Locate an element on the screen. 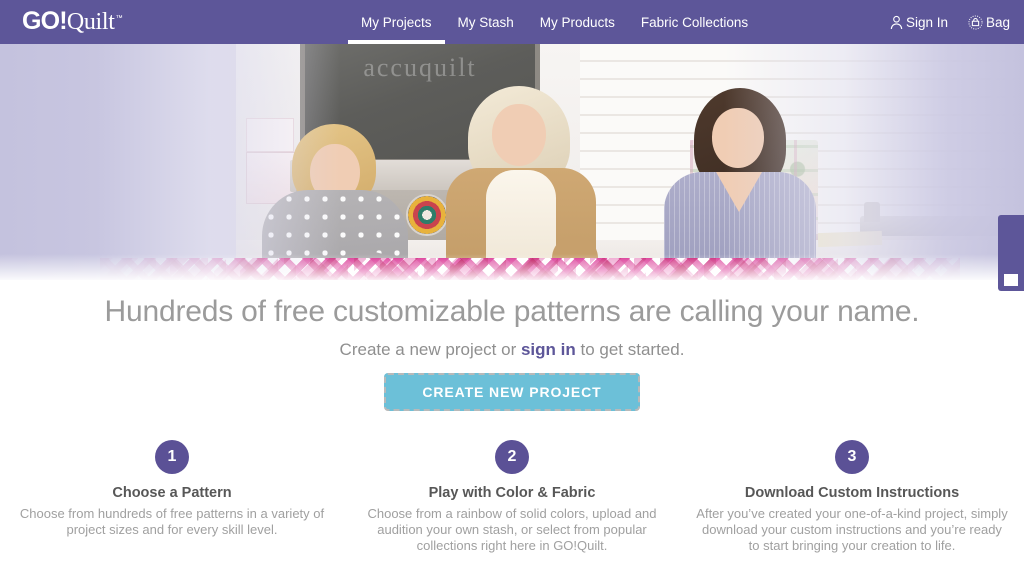 This screenshot has height=580, width=1024. feedback-tab is located at coordinates (1011, 253).